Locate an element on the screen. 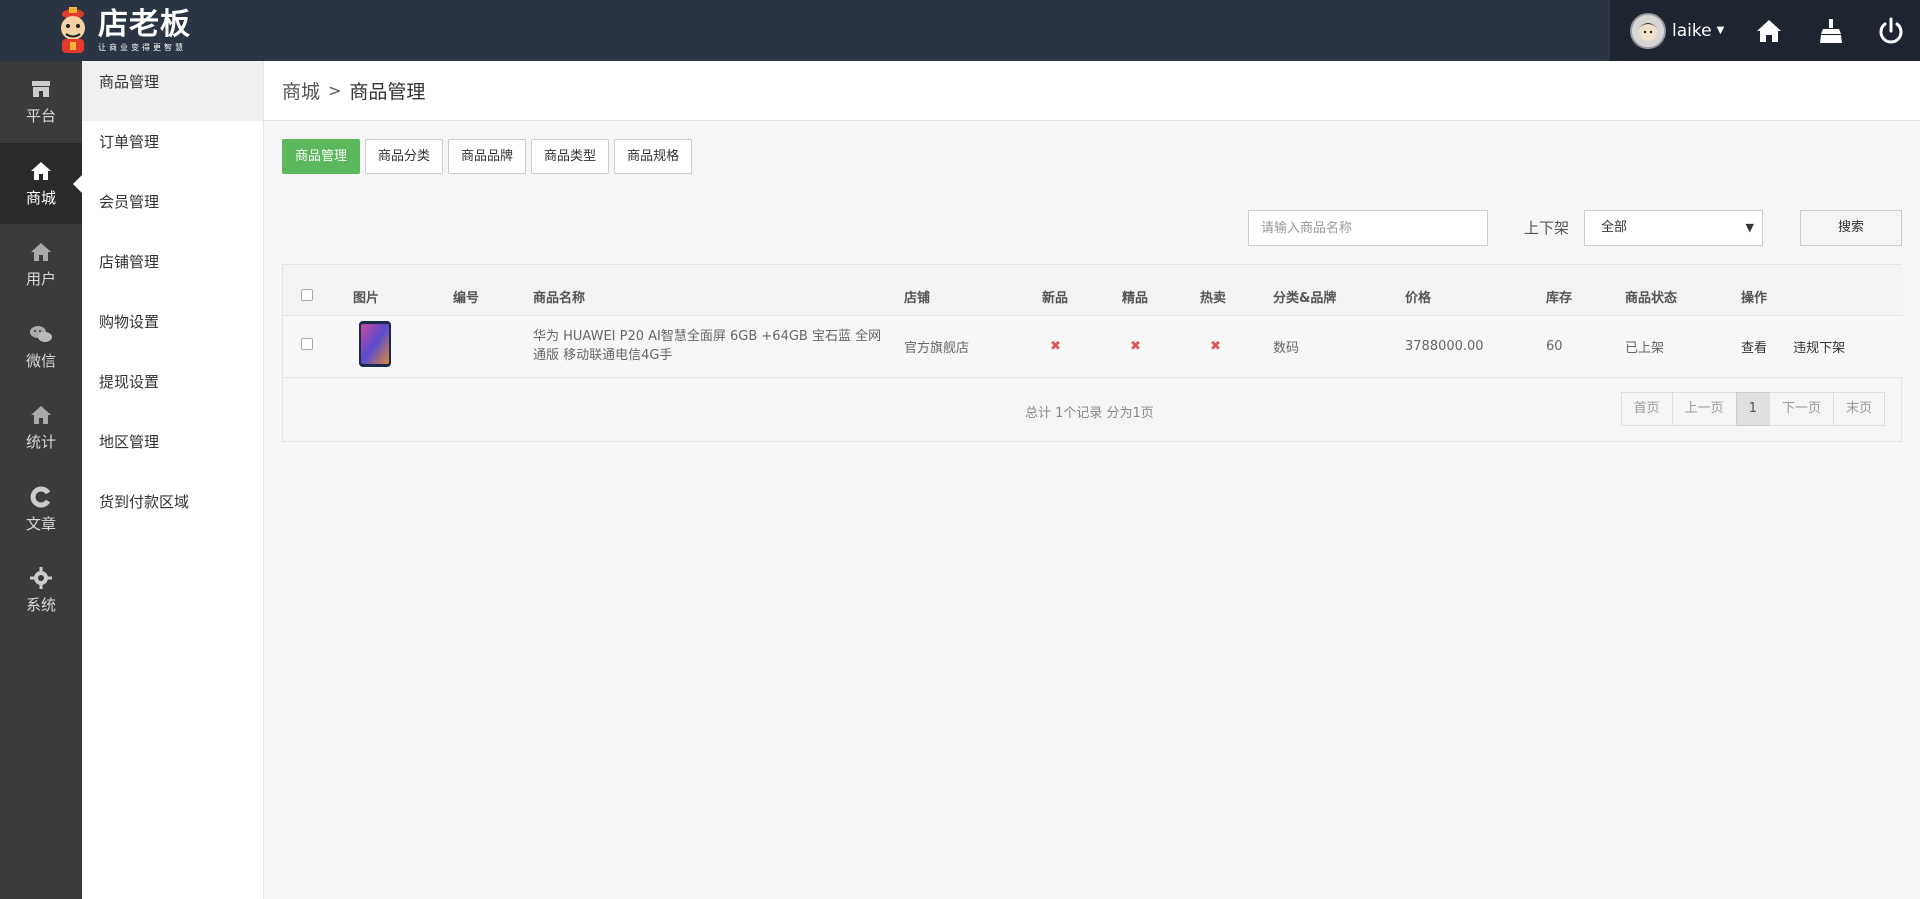  breadcrumb-root: 商城 is located at coordinates (301, 90).